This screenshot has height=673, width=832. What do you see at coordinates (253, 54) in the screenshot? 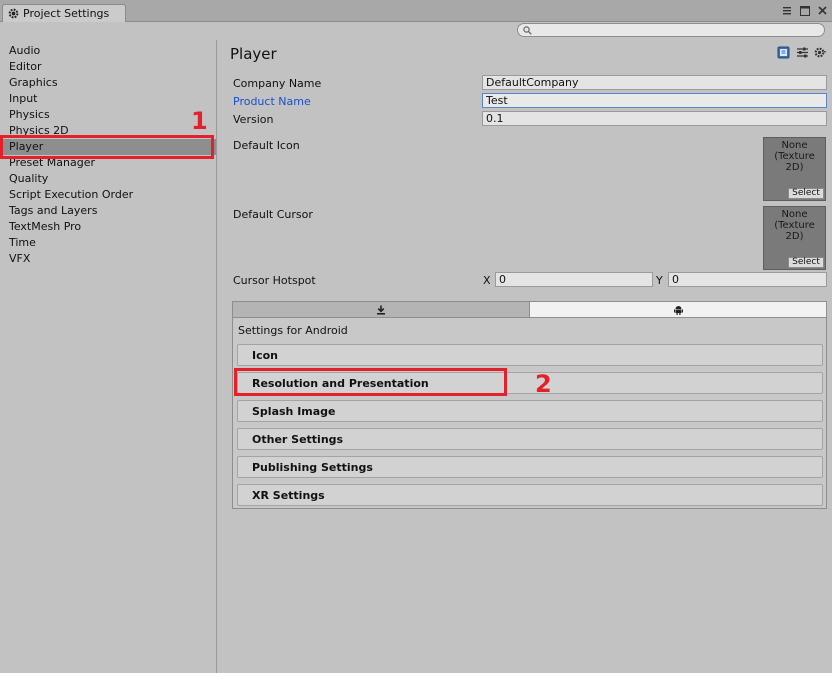
I see `page-title: Player` at bounding box center [253, 54].